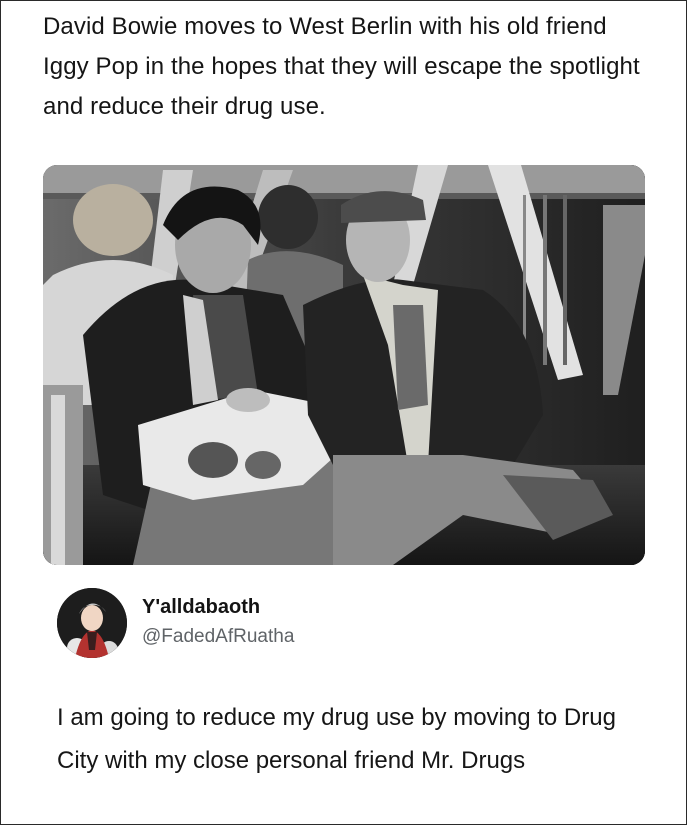 The height and width of the screenshot is (825, 687). I want to click on display-name: Y'alldabaoth, so click(201, 607).